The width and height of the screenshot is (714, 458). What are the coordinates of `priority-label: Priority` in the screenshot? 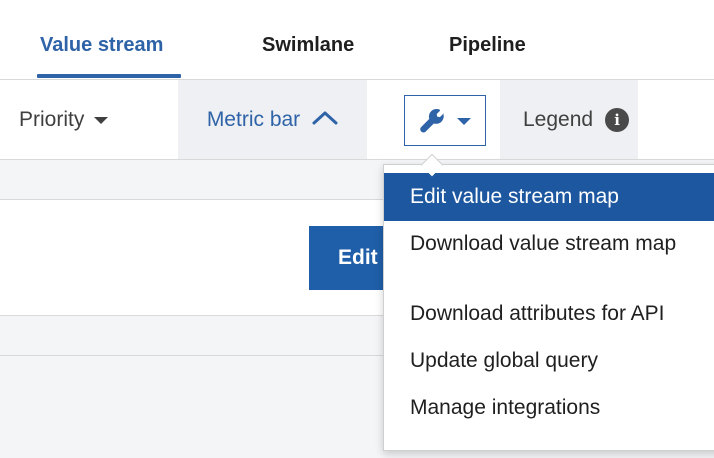 It's located at (52, 119).